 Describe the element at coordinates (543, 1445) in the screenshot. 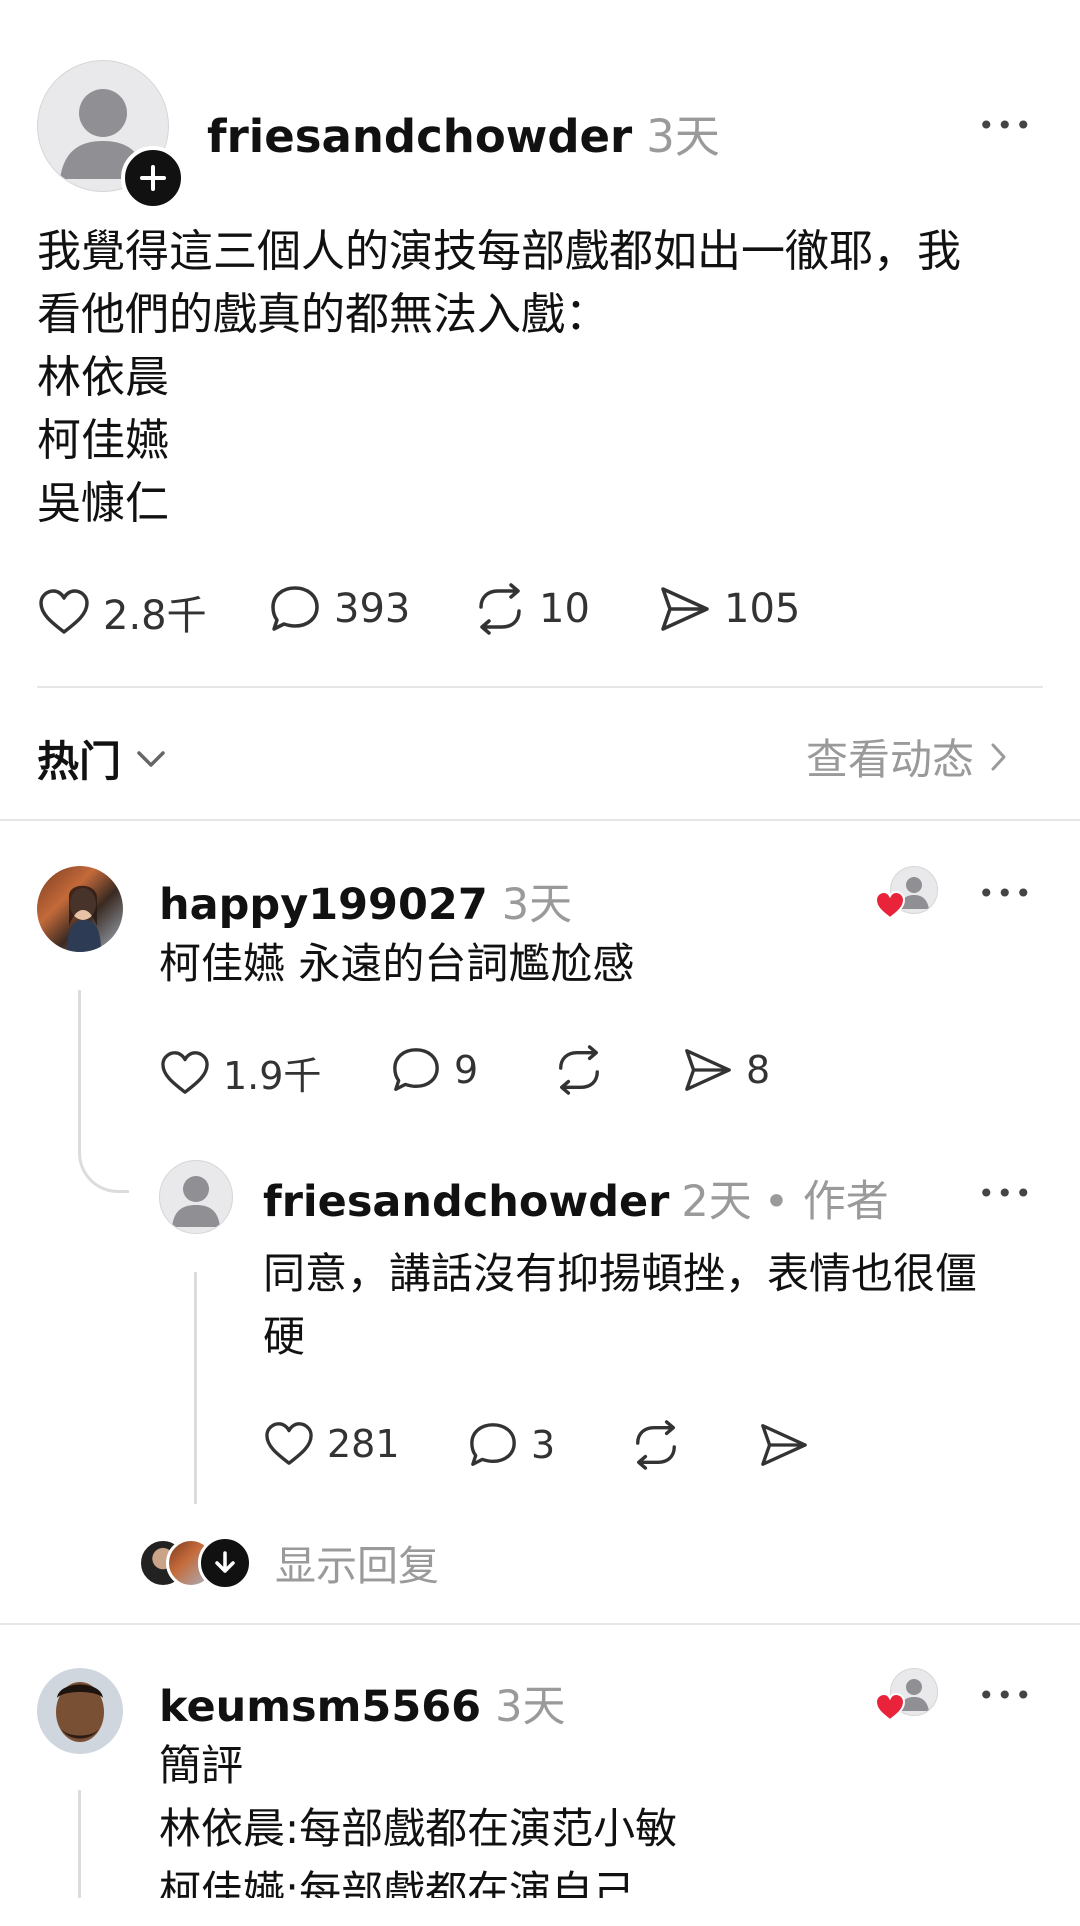

I see `reply-comment-count: 3` at that location.